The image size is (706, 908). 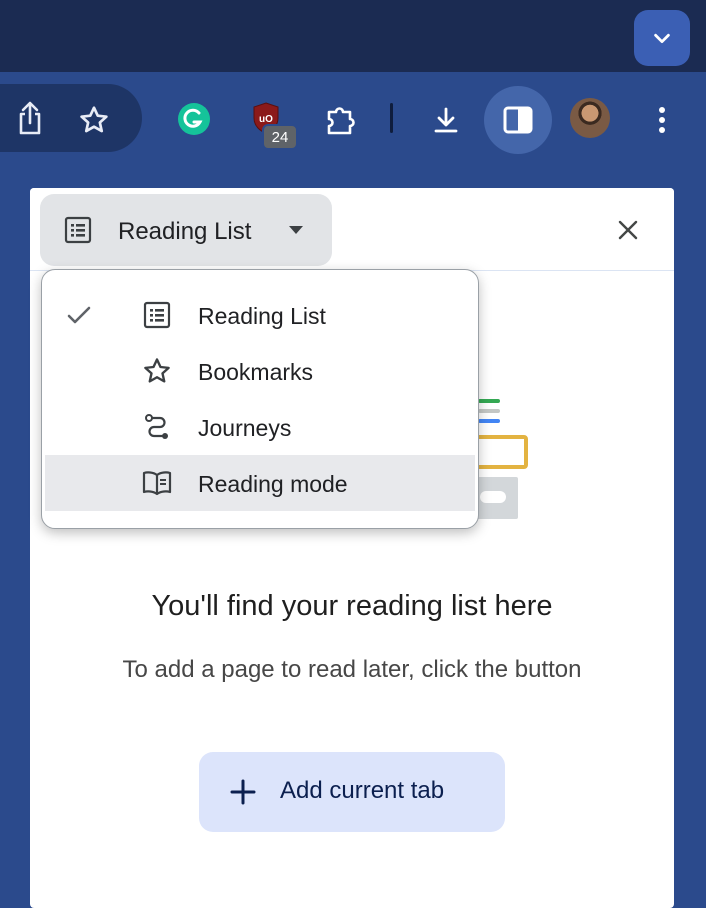 What do you see at coordinates (243, 792) in the screenshot?
I see `plus-icon` at bounding box center [243, 792].